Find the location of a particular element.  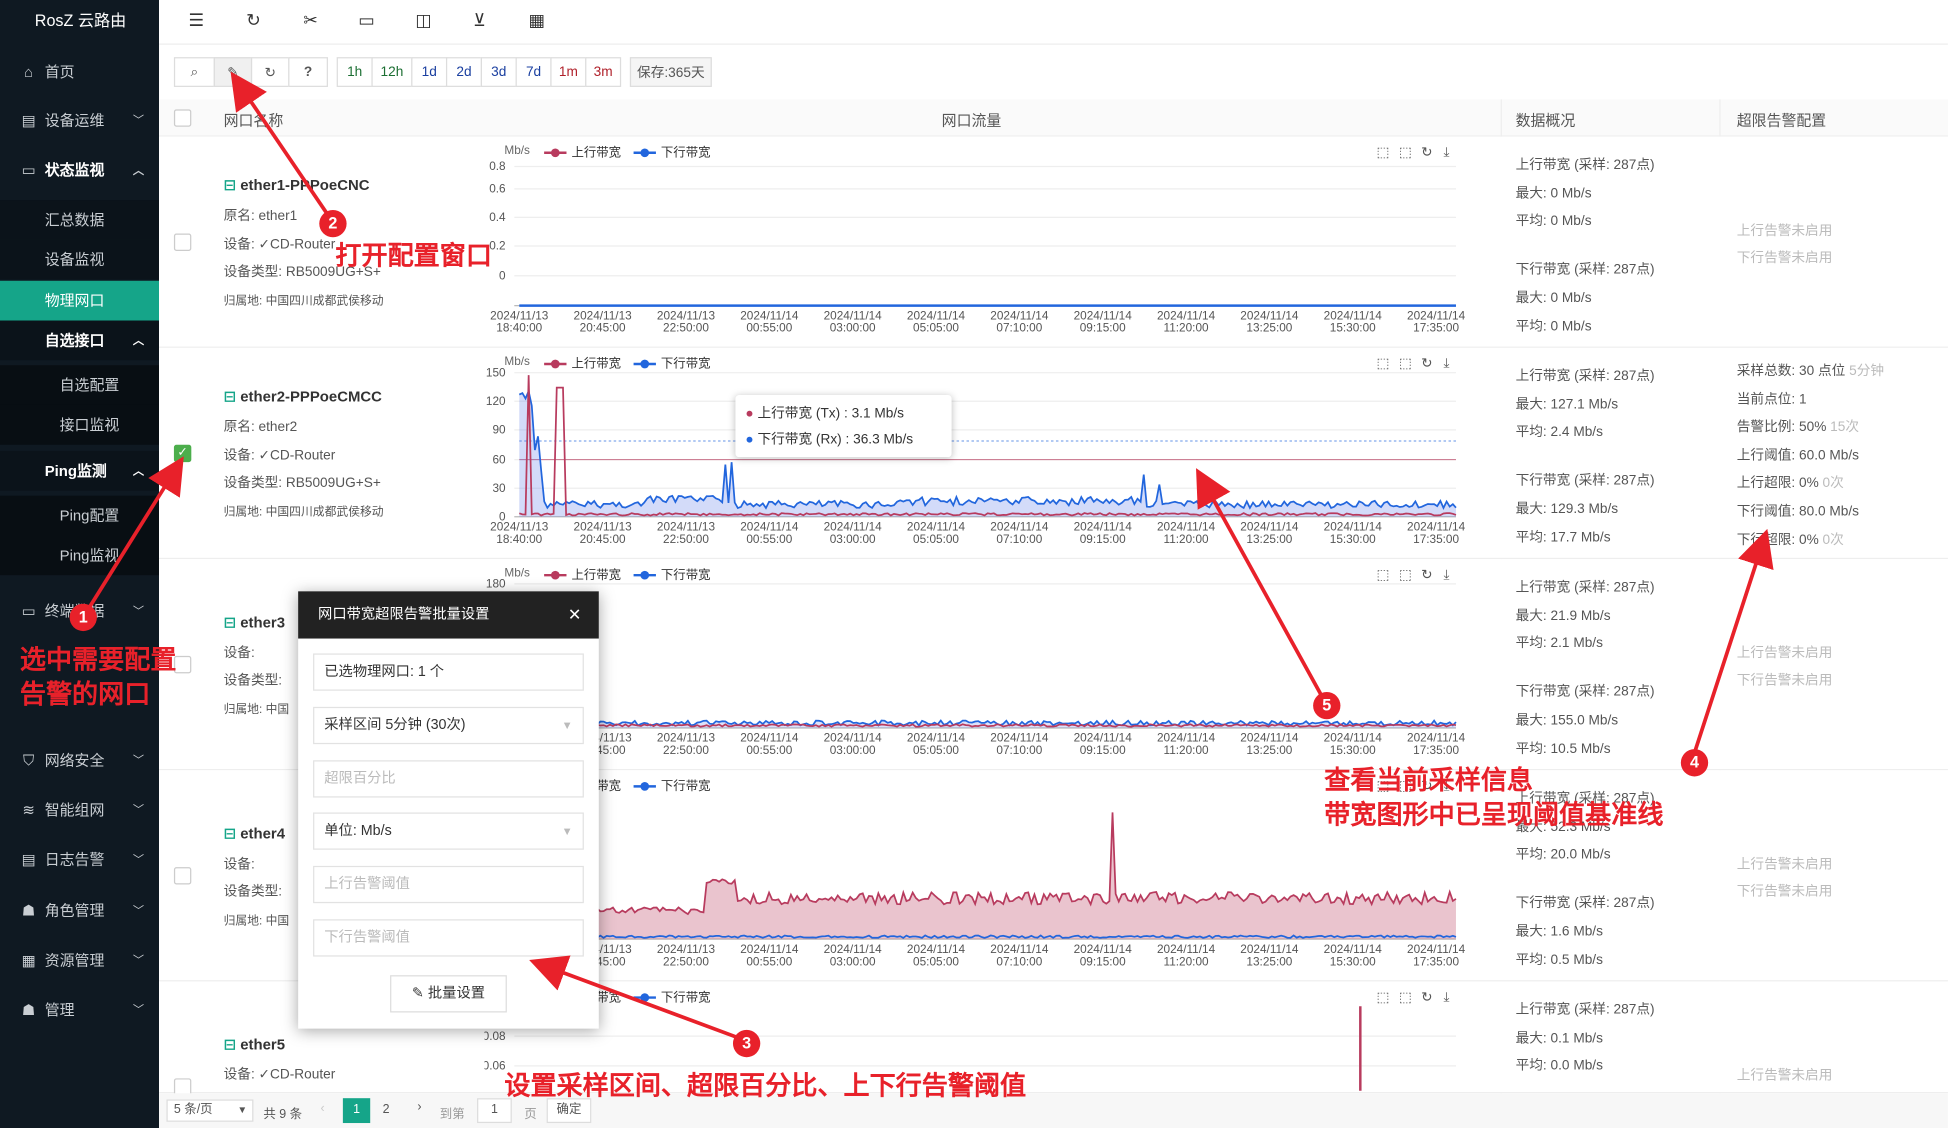

step-badge-1: 1 is located at coordinates (83, 617).